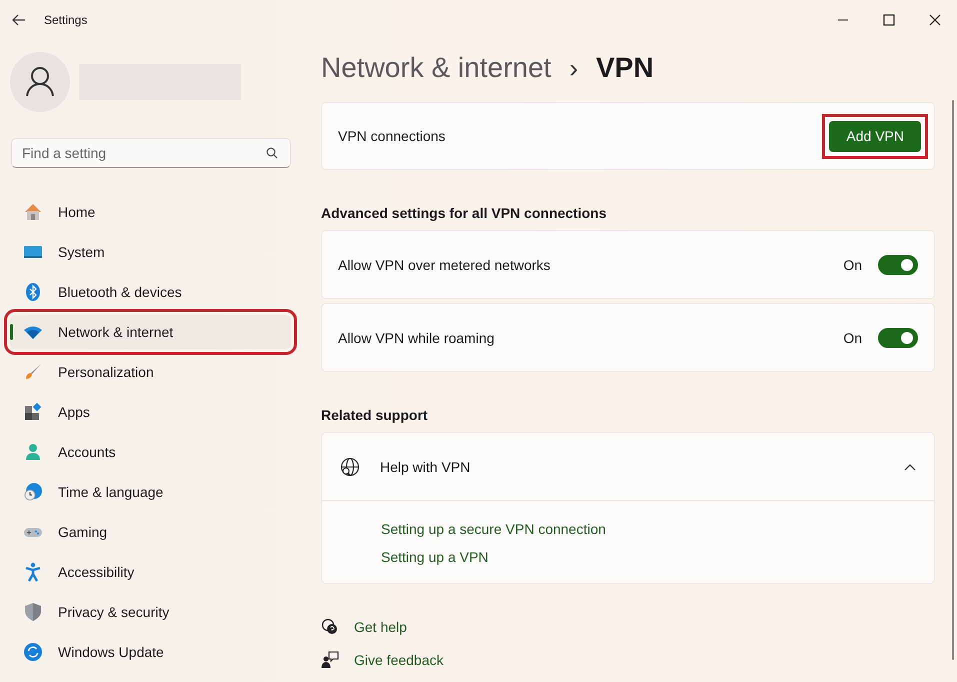 The width and height of the screenshot is (957, 682). I want to click on brush-icon, so click(33, 372).